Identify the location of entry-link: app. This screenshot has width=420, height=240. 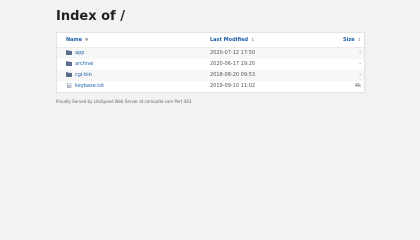
(79, 53).